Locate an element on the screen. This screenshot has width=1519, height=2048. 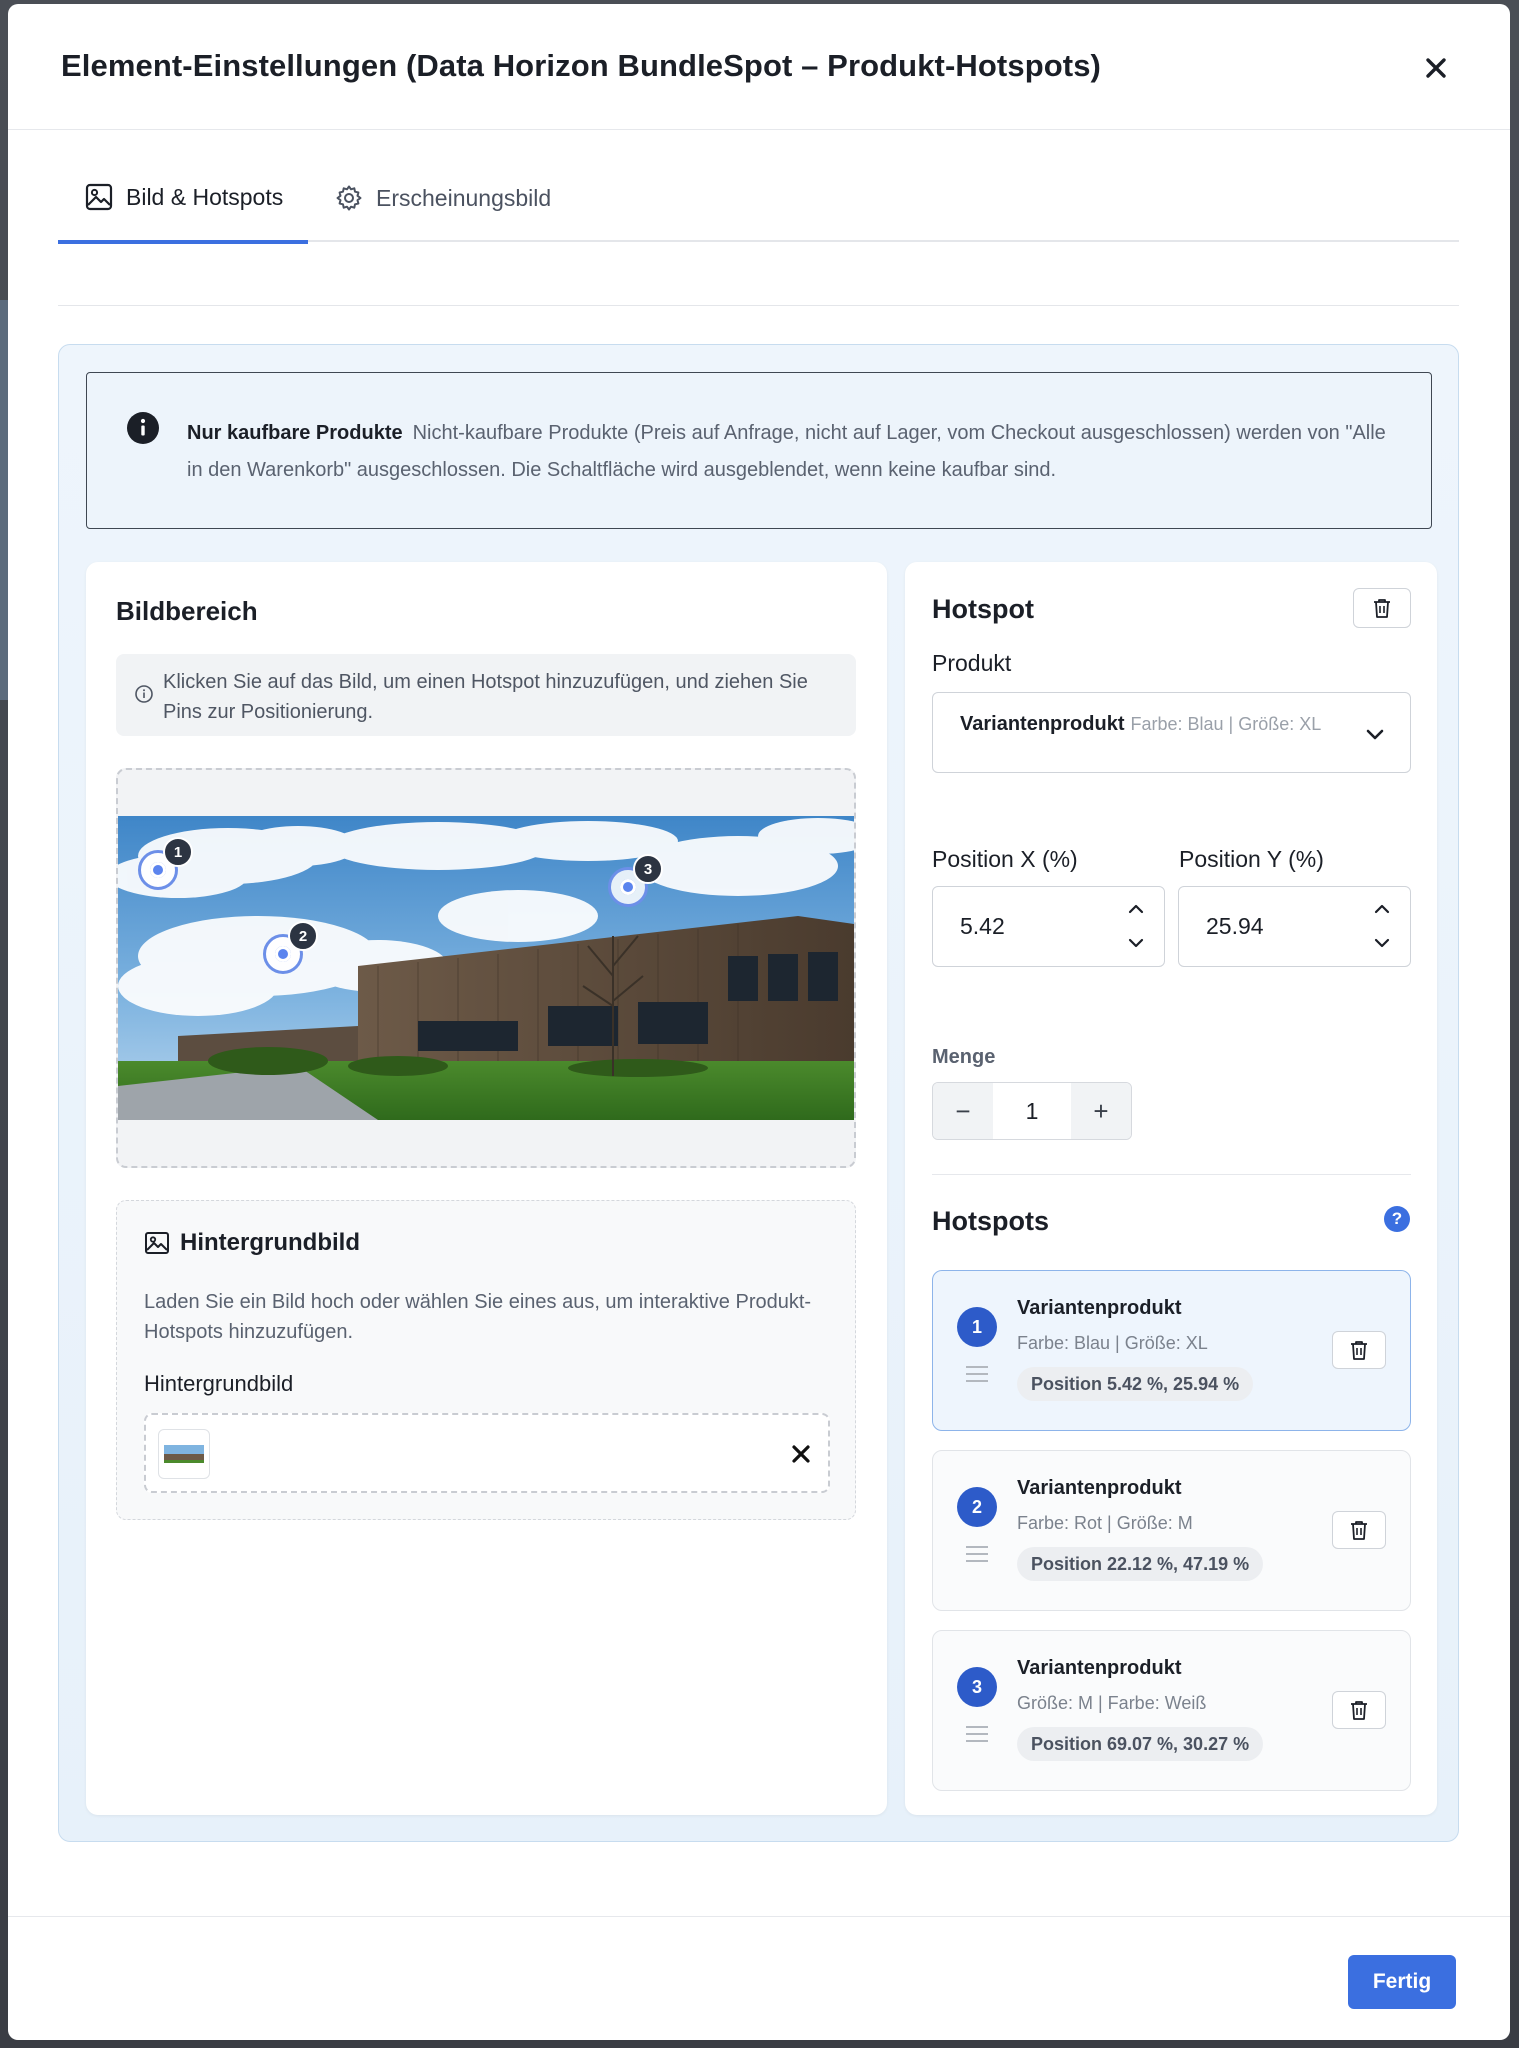
hotspot-number-badge: 3 is located at coordinates (977, 1687).